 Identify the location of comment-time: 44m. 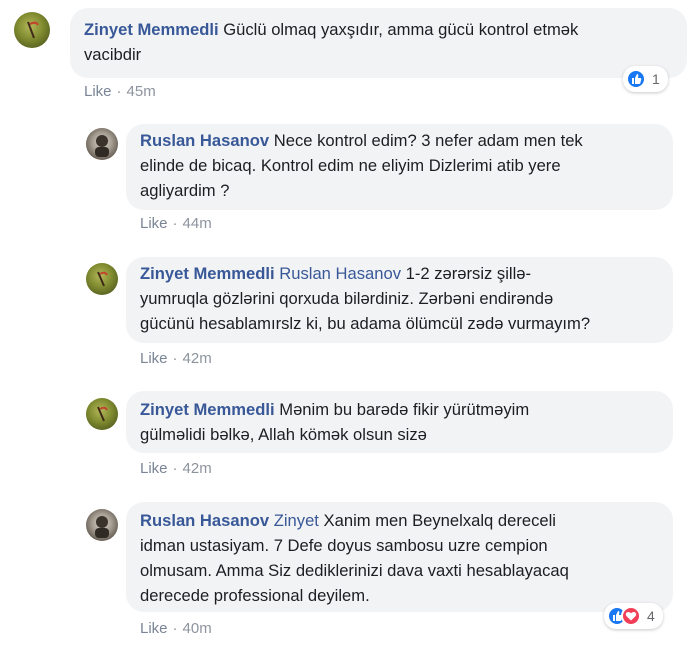
(197, 223).